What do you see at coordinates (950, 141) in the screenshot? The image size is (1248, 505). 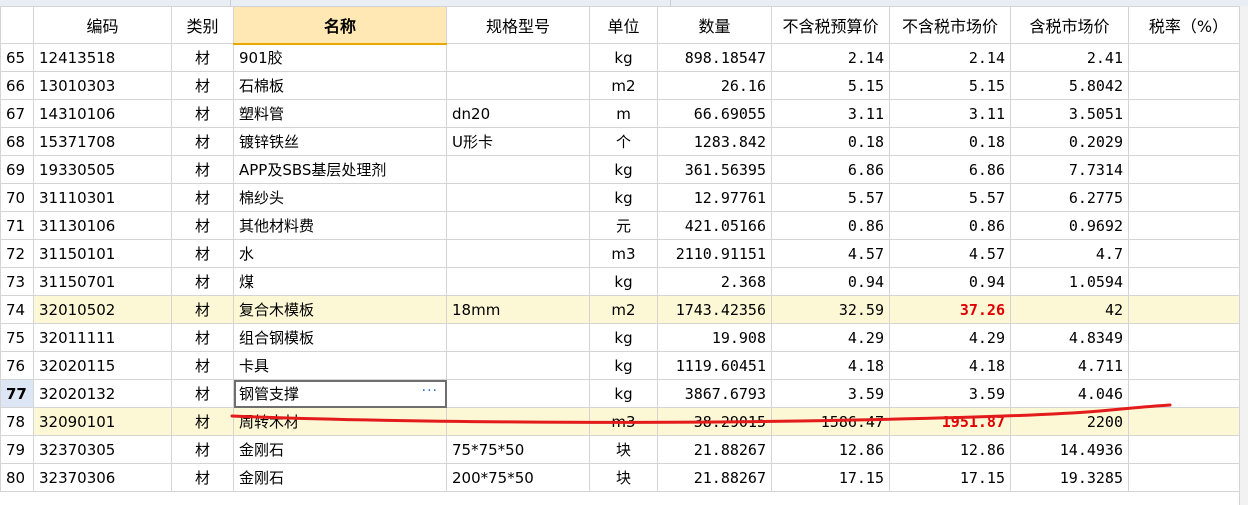 I see `cell-market-price: 0.18` at bounding box center [950, 141].